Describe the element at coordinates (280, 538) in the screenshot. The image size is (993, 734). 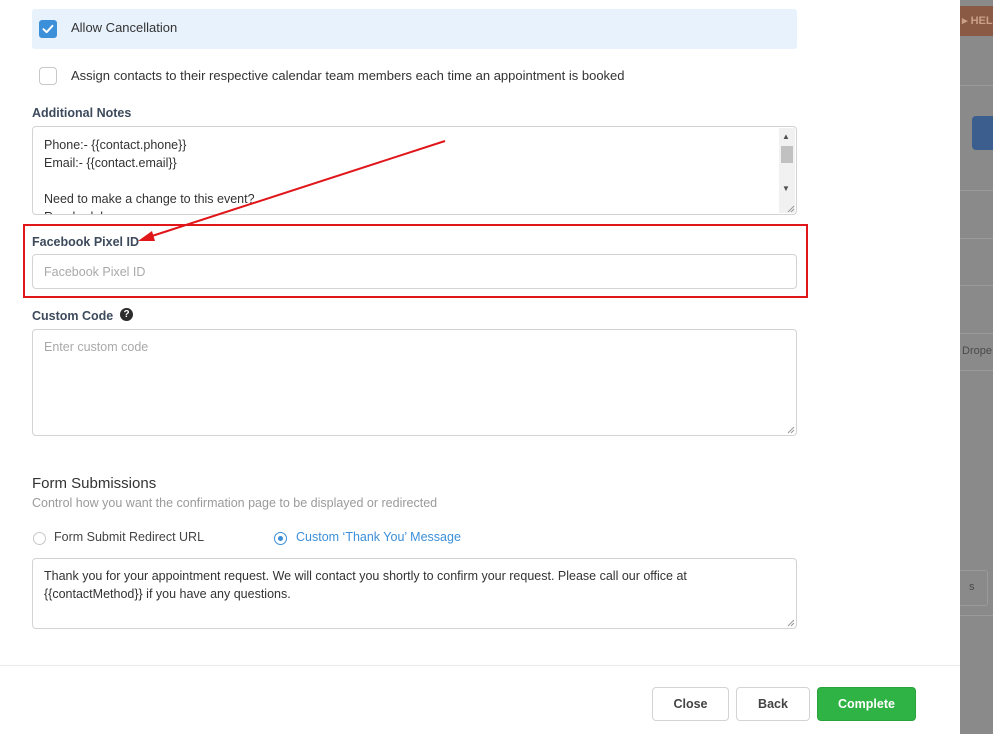
I see `thank-you-message-radio` at that location.